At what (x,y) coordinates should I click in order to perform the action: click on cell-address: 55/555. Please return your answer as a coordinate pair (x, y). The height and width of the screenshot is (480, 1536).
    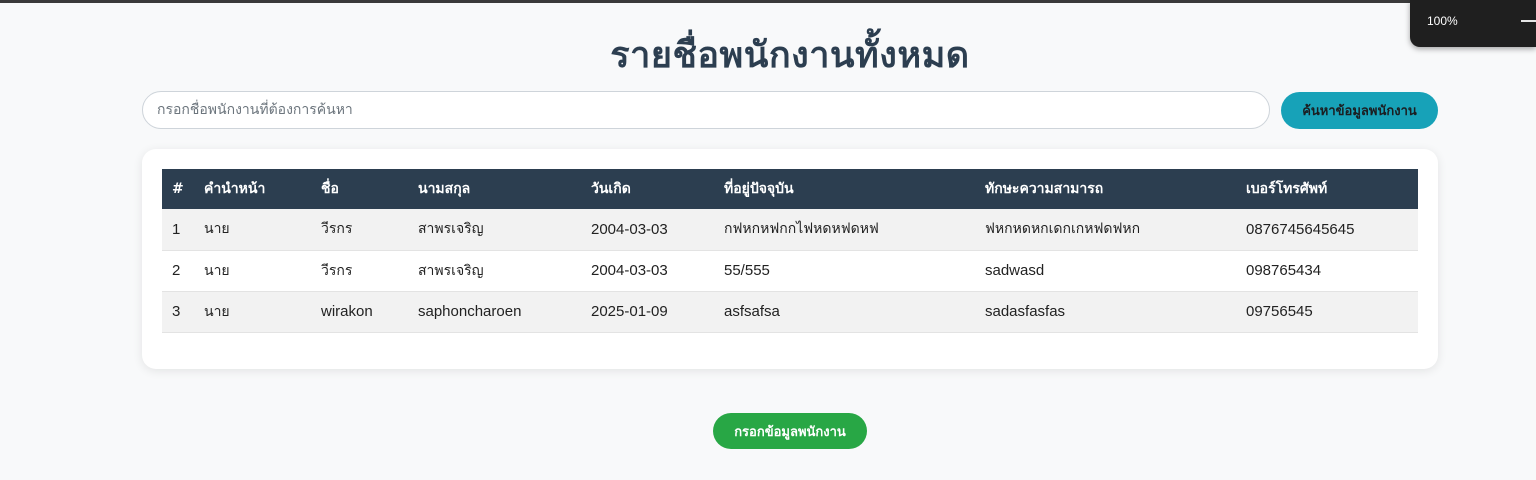
    Looking at the image, I should click on (844, 271).